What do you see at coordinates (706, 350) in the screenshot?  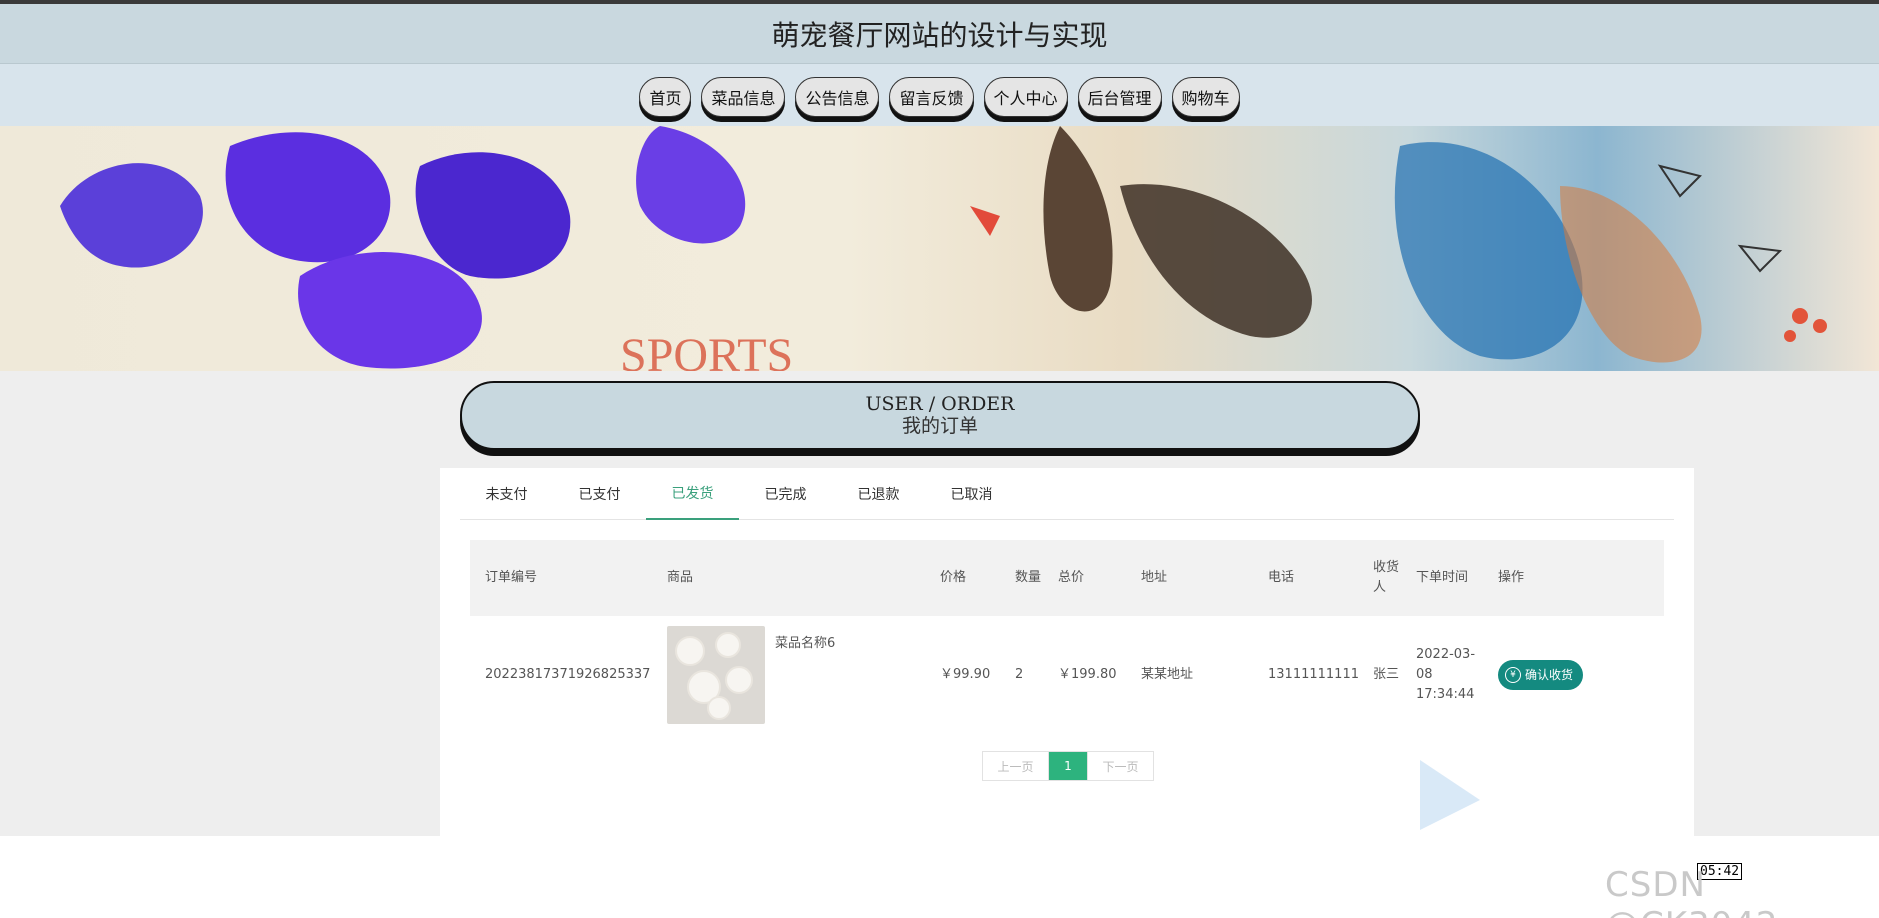 I see `svg-text: SPORTS` at bounding box center [706, 350].